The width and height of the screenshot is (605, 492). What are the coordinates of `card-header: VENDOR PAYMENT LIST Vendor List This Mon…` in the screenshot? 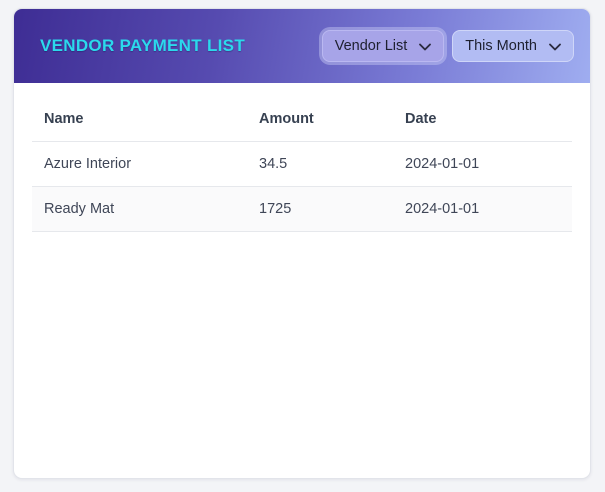 It's located at (302, 46).